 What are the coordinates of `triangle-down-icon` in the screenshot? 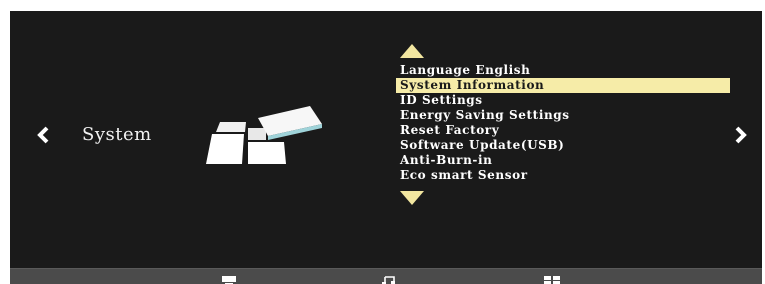 It's located at (412, 200).